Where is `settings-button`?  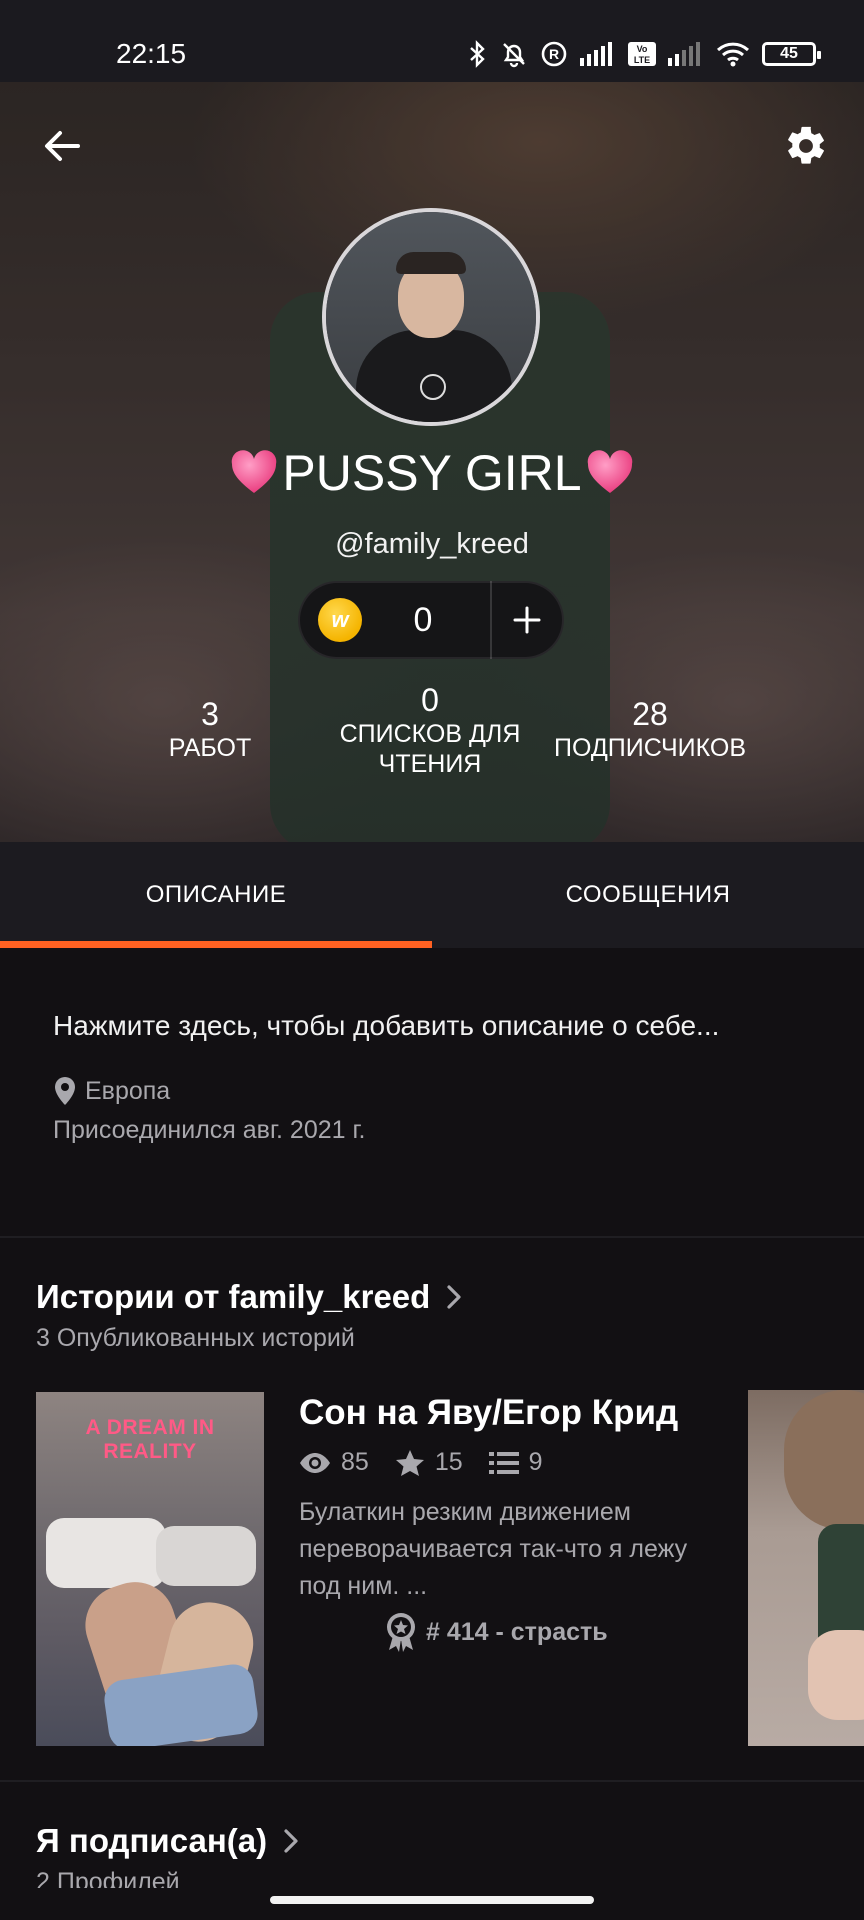
settings-button is located at coordinates (806, 146).